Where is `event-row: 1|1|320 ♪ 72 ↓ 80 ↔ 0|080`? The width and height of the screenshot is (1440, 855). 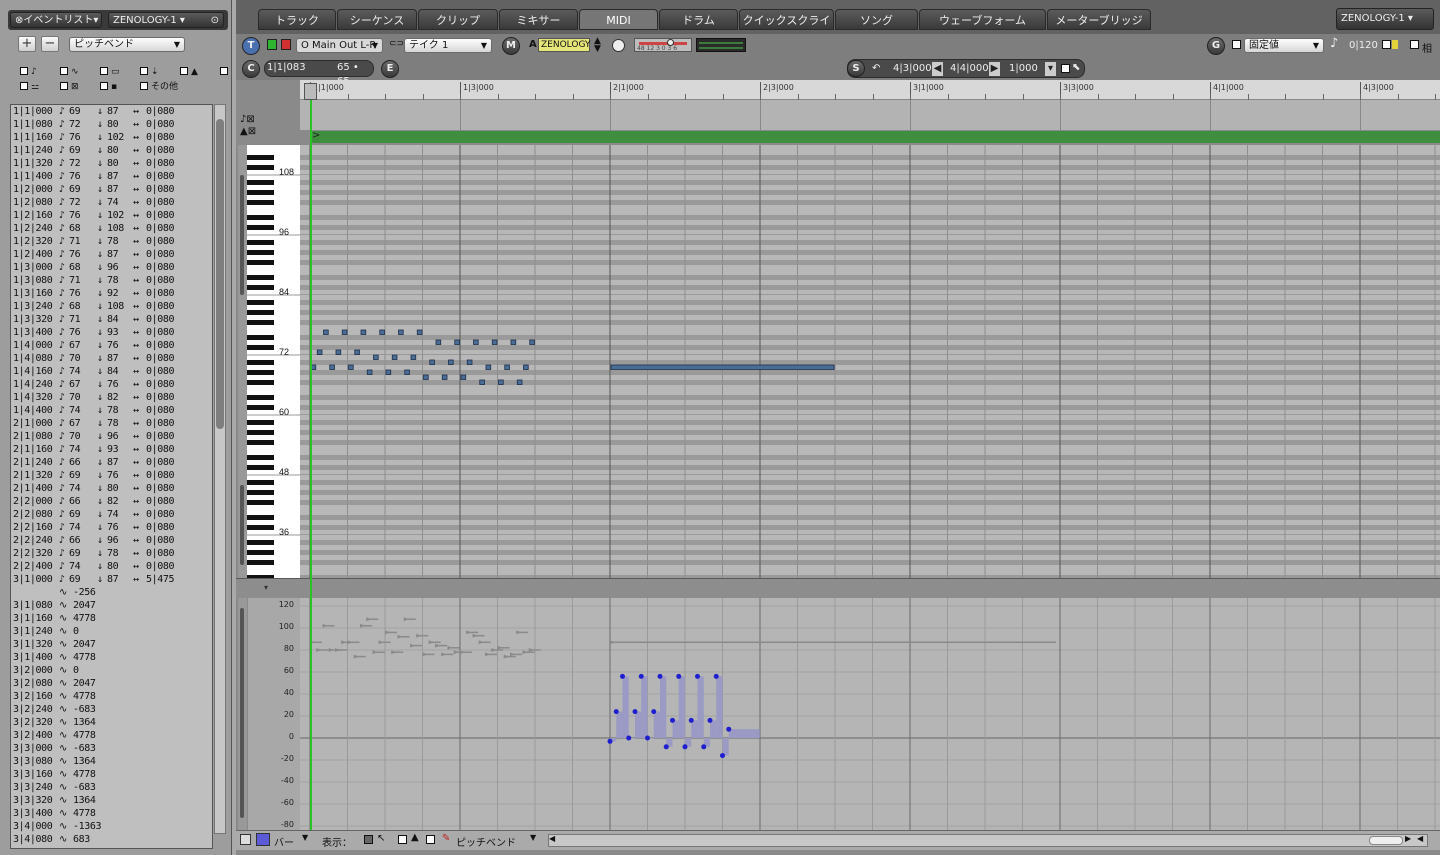 event-row: 1|1|320 ♪ 72 ↓ 80 ↔ 0|080 is located at coordinates (111, 163).